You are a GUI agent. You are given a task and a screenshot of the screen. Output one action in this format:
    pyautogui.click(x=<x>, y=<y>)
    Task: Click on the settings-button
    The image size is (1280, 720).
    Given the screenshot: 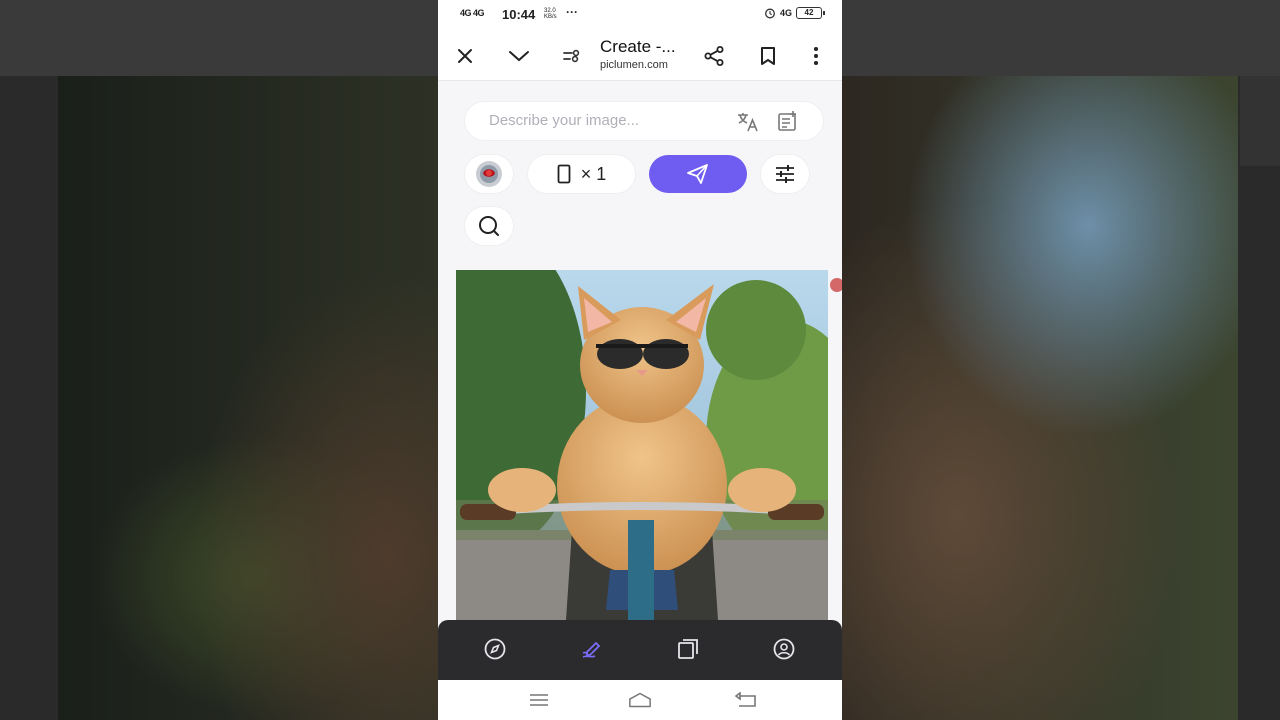 What is the action you would take?
    pyautogui.click(x=785, y=174)
    